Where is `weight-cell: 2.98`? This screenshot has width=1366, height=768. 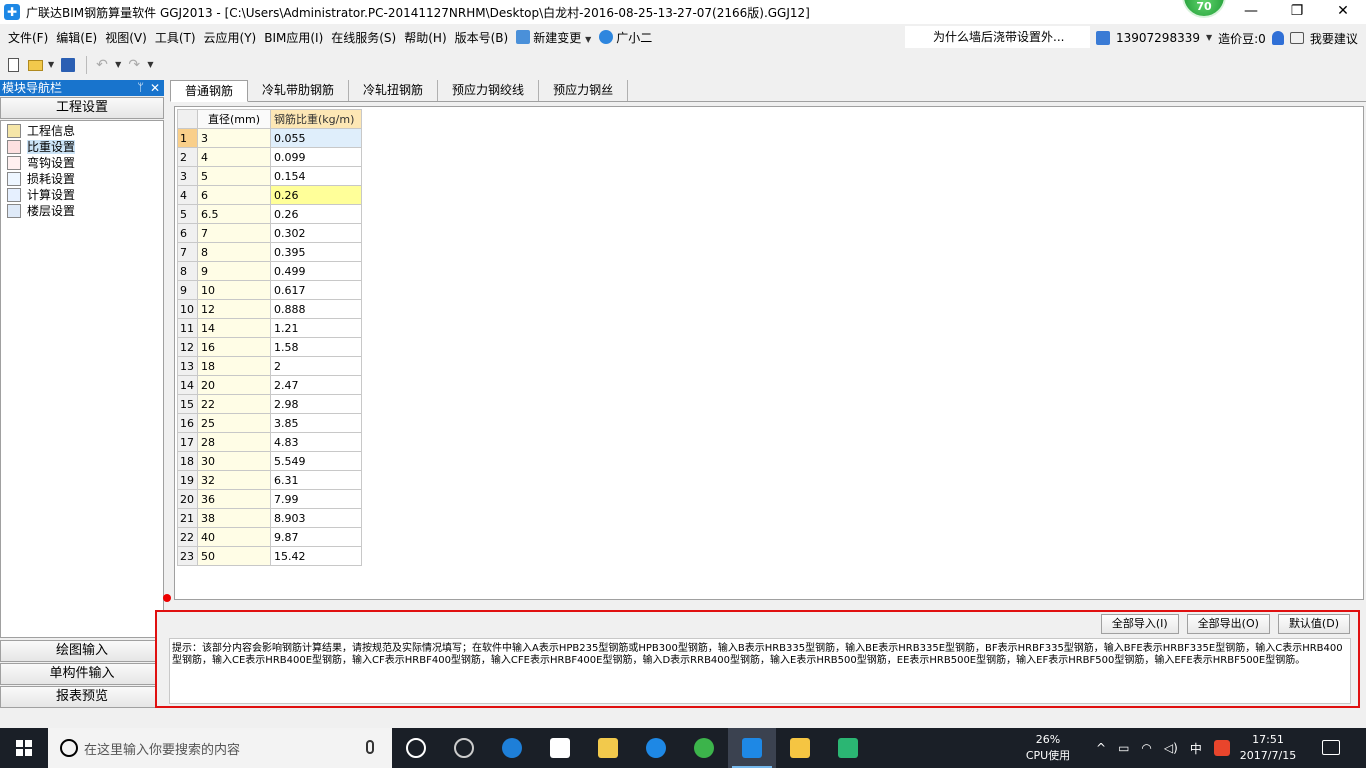 weight-cell: 2.98 is located at coordinates (316, 404).